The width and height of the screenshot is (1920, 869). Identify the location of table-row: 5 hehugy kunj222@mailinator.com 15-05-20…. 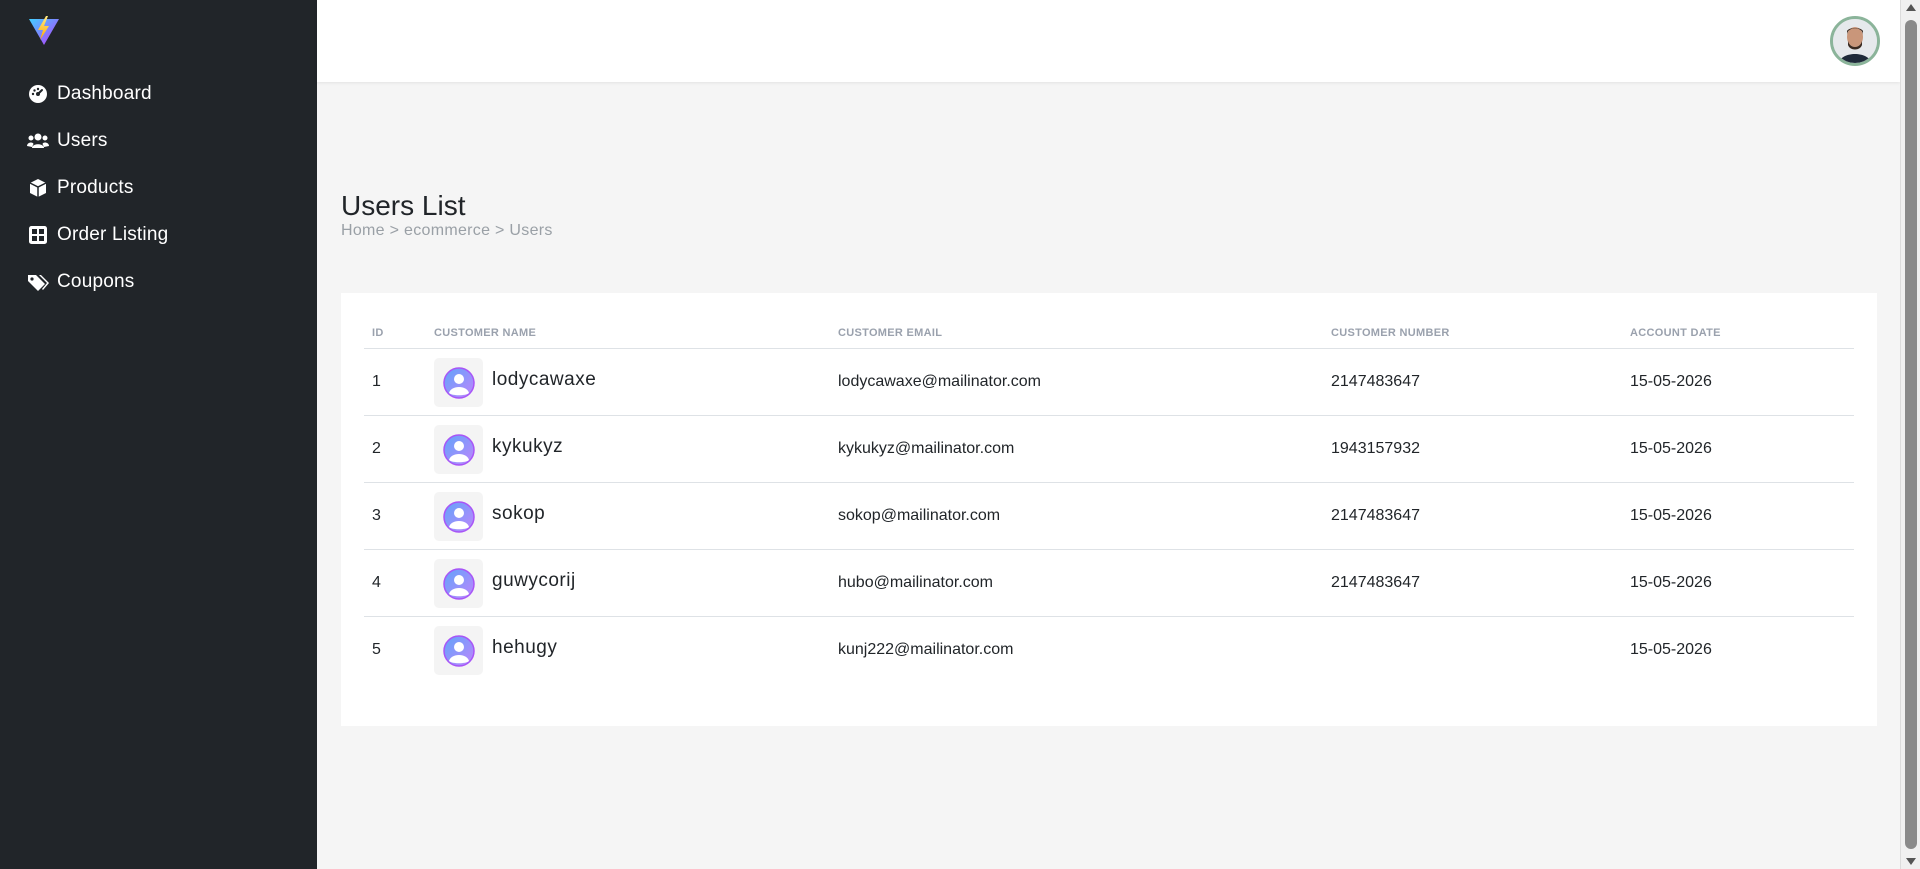
(1109, 650).